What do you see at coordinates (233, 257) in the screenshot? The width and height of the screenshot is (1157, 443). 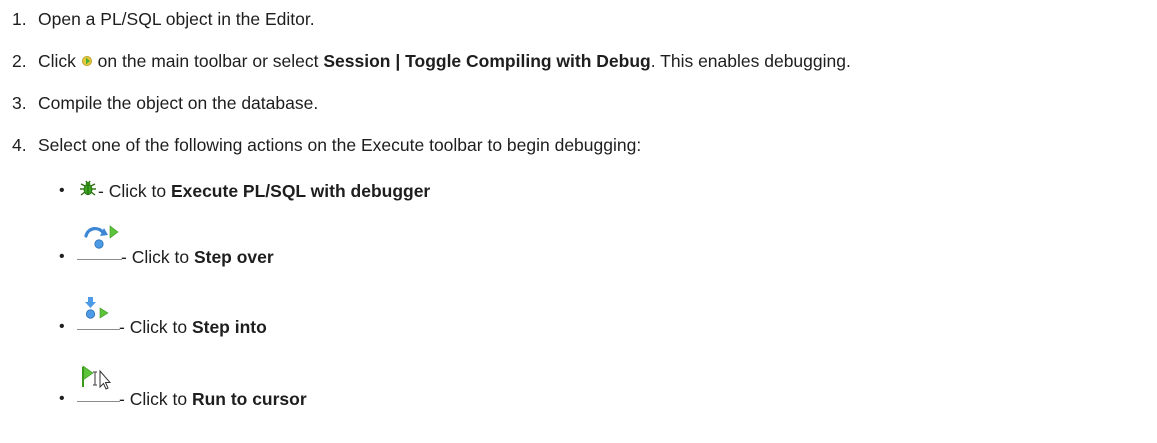 I see `action-name: Step over` at bounding box center [233, 257].